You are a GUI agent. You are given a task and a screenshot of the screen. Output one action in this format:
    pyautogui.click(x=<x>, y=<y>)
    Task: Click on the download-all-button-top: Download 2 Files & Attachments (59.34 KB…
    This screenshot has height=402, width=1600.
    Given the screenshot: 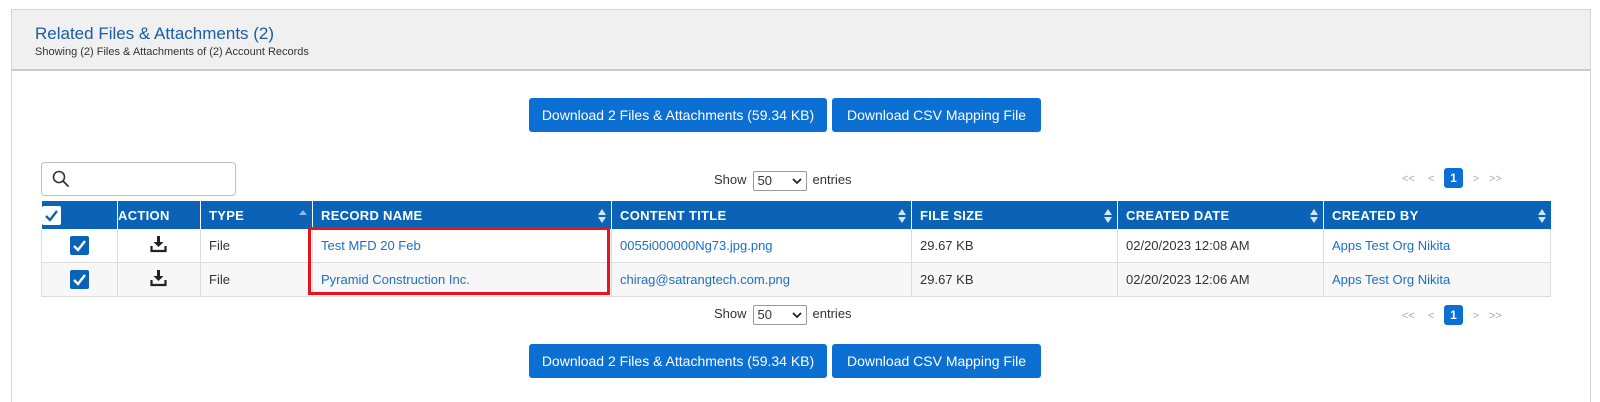 What is the action you would take?
    pyautogui.click(x=678, y=115)
    